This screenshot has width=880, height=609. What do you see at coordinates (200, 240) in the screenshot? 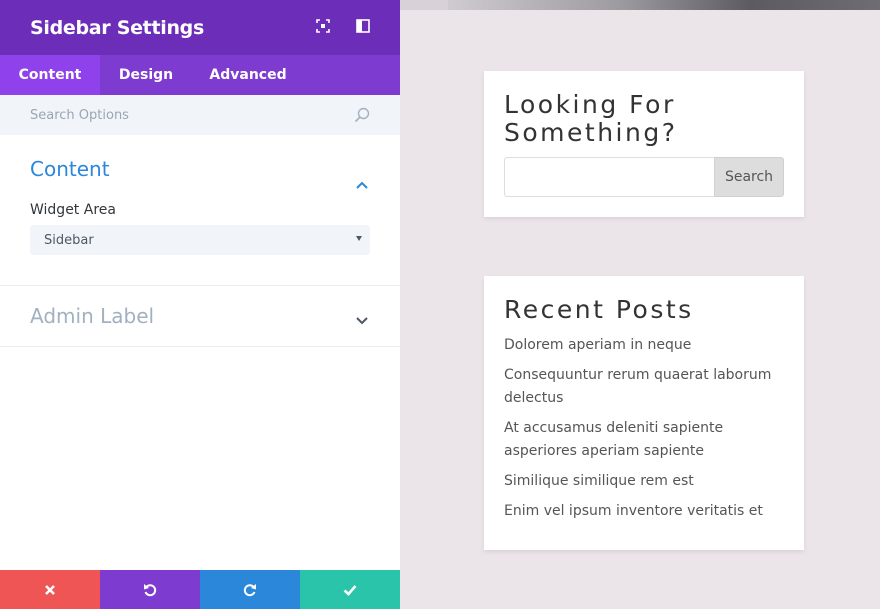
I see `widget-area-select: Sidebar` at bounding box center [200, 240].